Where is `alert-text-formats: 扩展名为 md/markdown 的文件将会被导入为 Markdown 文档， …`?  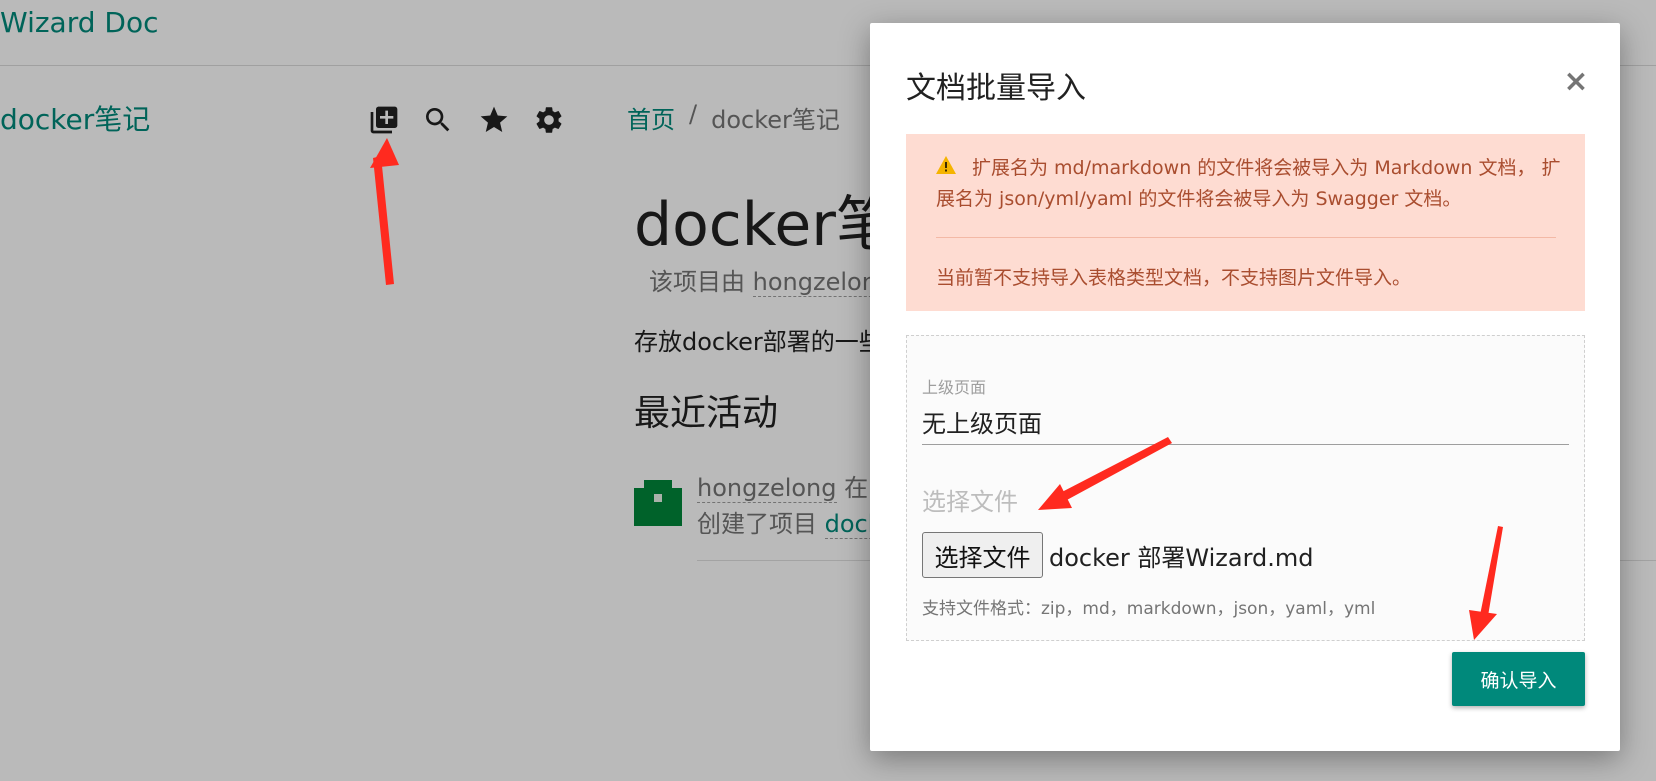
alert-text-formats: 扩展名为 md/markdown 的文件将会被导入为 Markdown 文档， … is located at coordinates (1248, 183).